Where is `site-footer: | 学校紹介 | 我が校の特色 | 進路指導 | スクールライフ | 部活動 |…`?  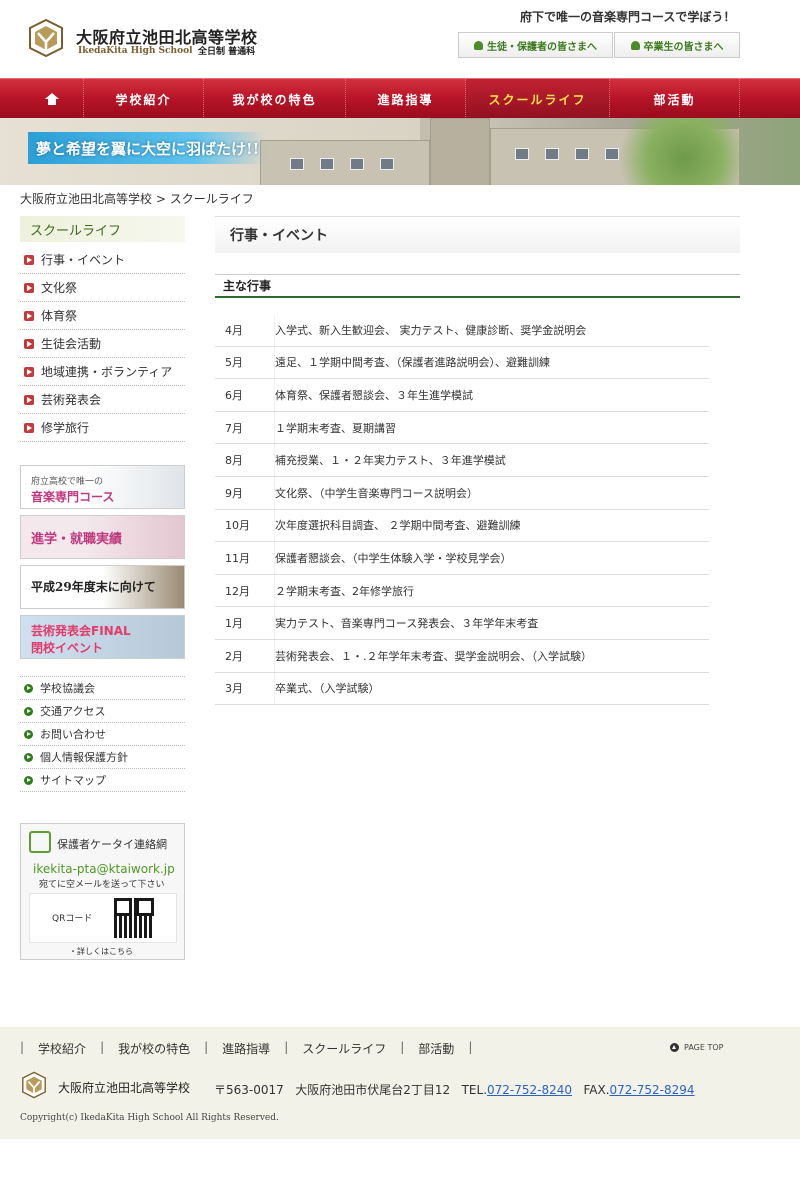
site-footer: | 学校紹介 | 我が校の特色 | 進路指導 | スクールライフ | 部活動 |… is located at coordinates (400, 1083).